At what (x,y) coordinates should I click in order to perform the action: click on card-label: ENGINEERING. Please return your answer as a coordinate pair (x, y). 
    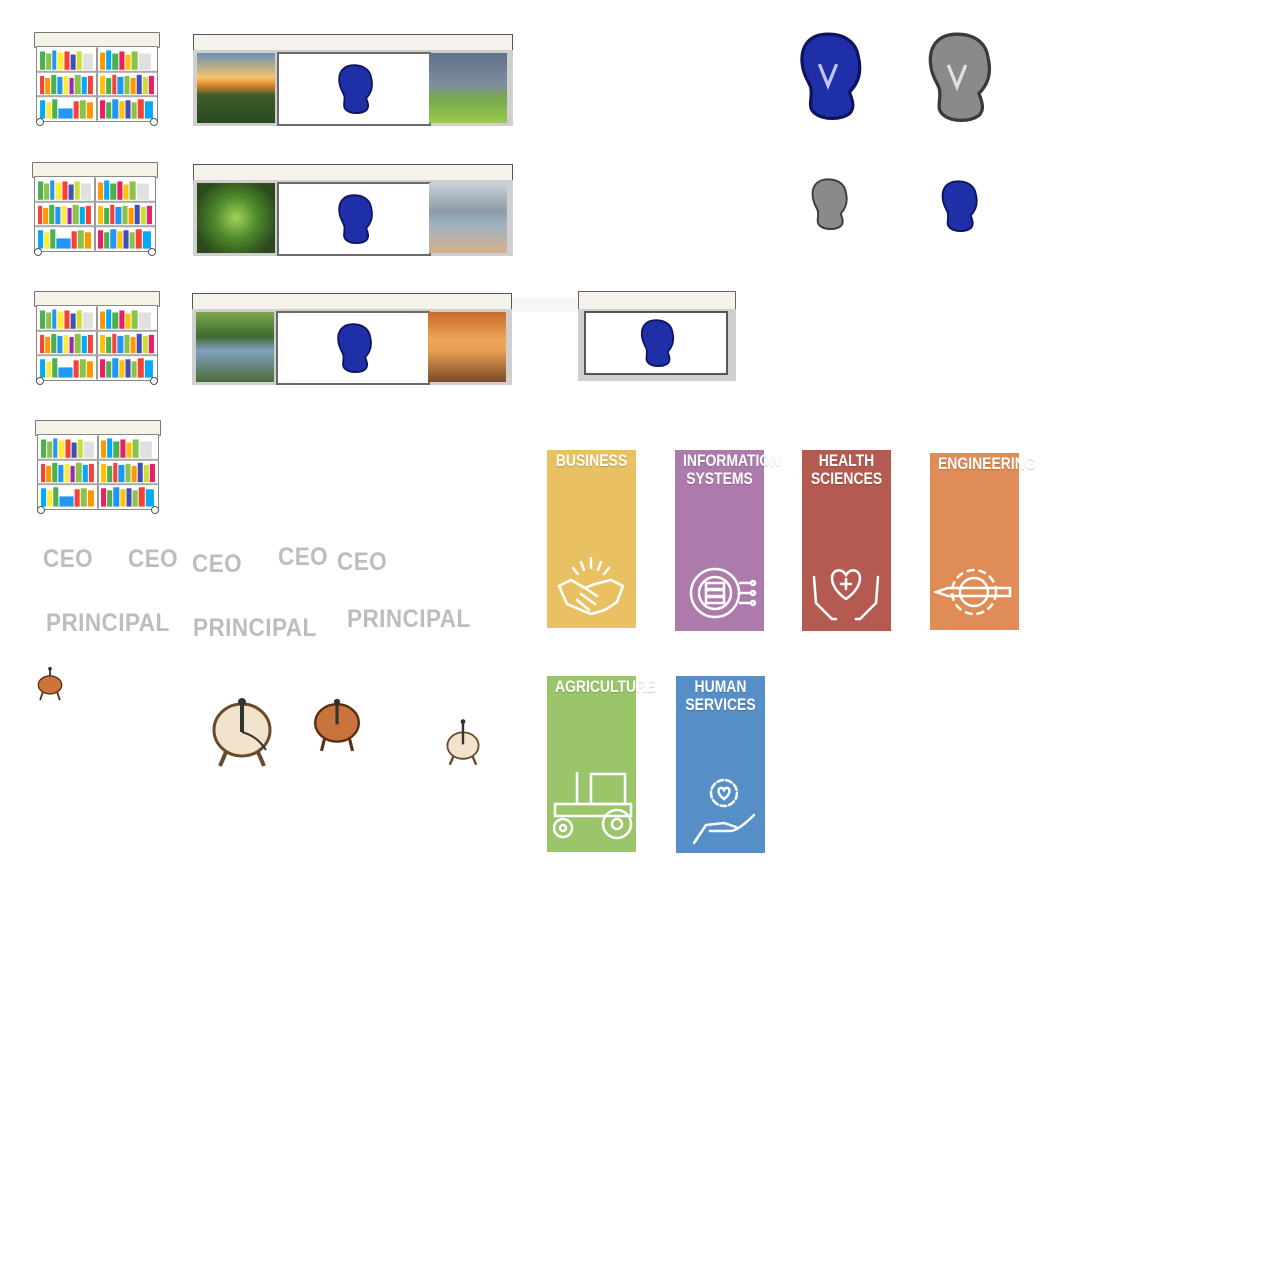
    Looking at the image, I should click on (987, 463).